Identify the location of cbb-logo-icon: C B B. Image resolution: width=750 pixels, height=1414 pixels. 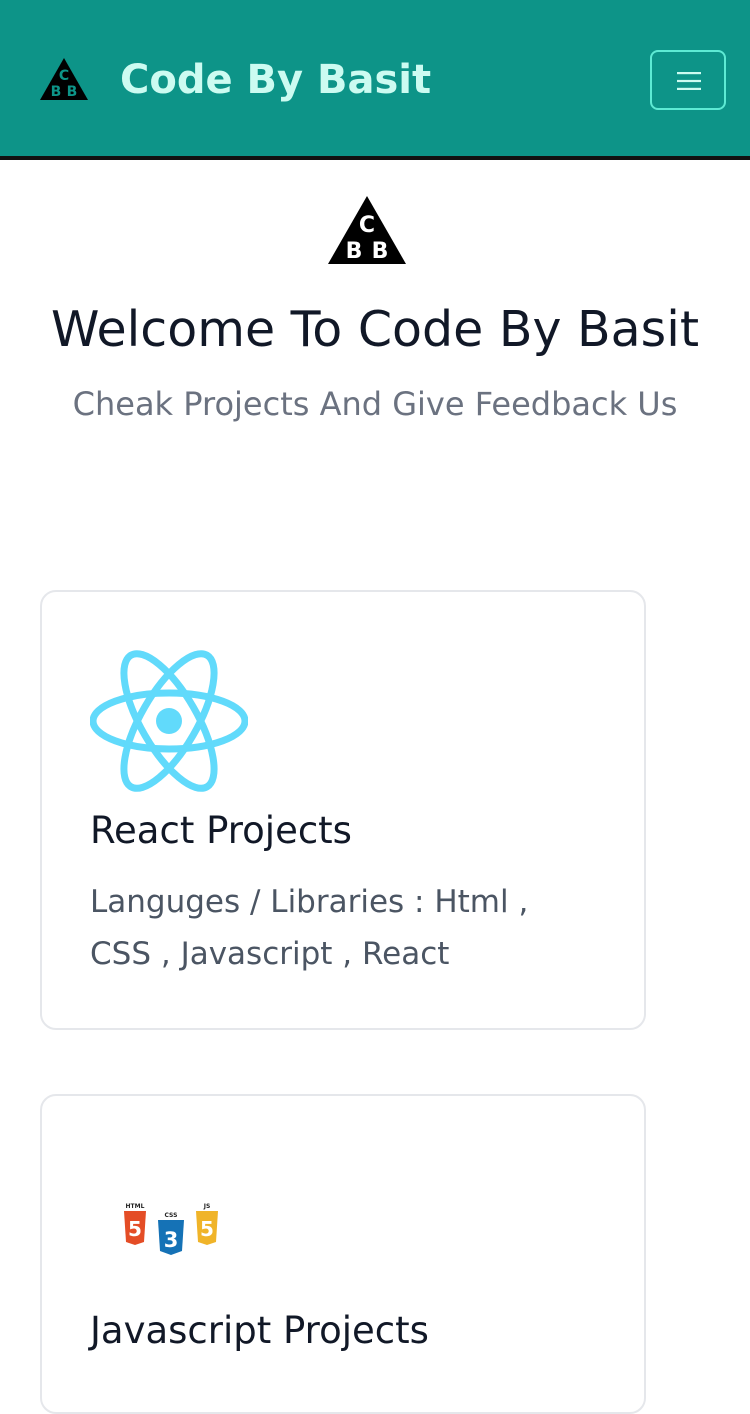
(64, 79).